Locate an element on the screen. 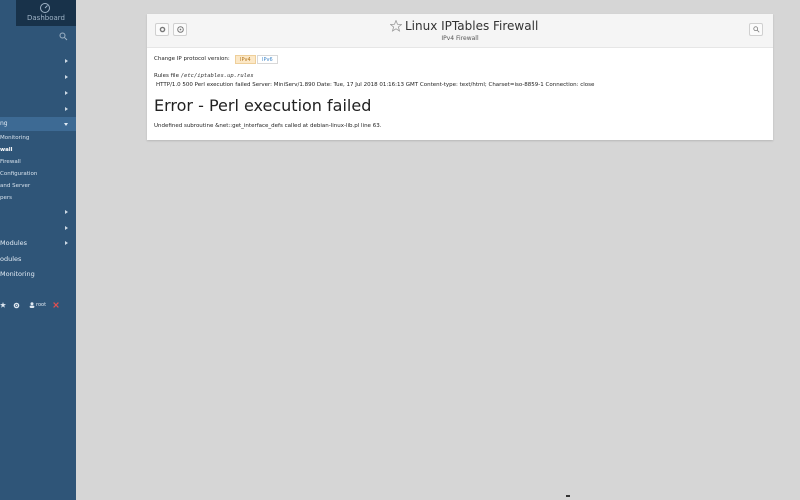 The height and width of the screenshot is (500, 800). sidebar-subitem-firewall: Firewall is located at coordinates (38, 162).